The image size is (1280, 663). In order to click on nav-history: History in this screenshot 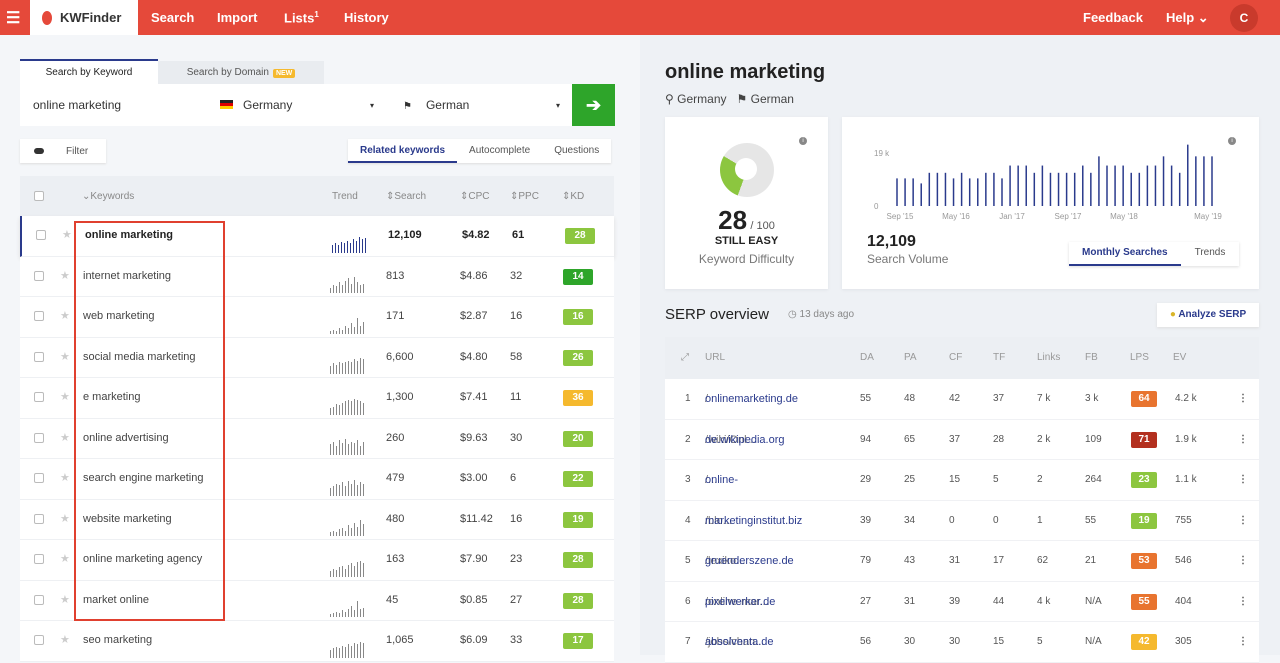, I will do `click(366, 17)`.